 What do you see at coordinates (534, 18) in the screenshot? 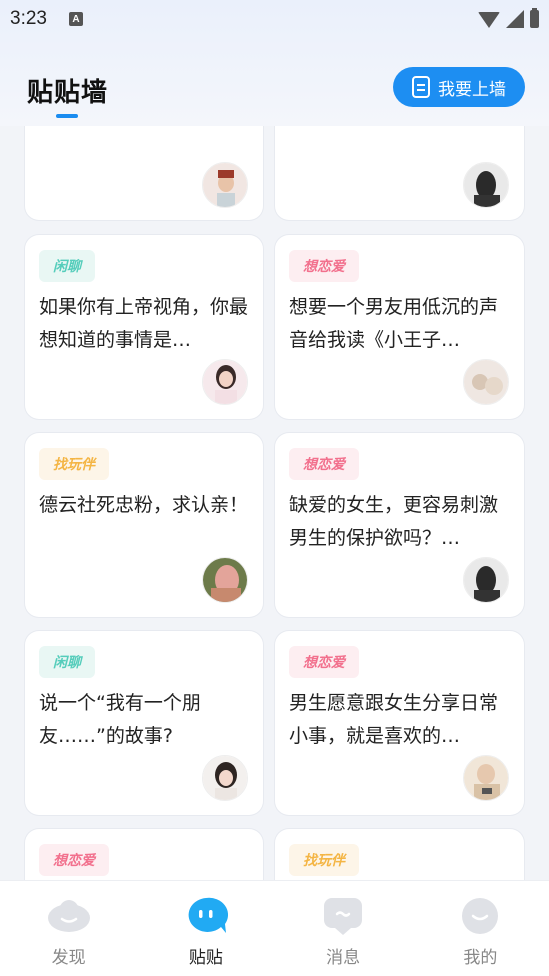
I see `battery-icon` at bounding box center [534, 18].